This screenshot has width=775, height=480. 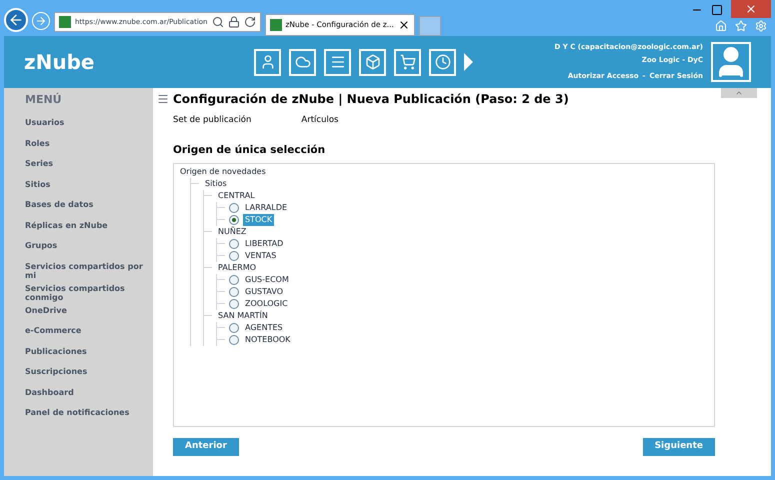 What do you see at coordinates (89, 269) in the screenshot?
I see `menu-item: Servicios compartidos por mi` at bounding box center [89, 269].